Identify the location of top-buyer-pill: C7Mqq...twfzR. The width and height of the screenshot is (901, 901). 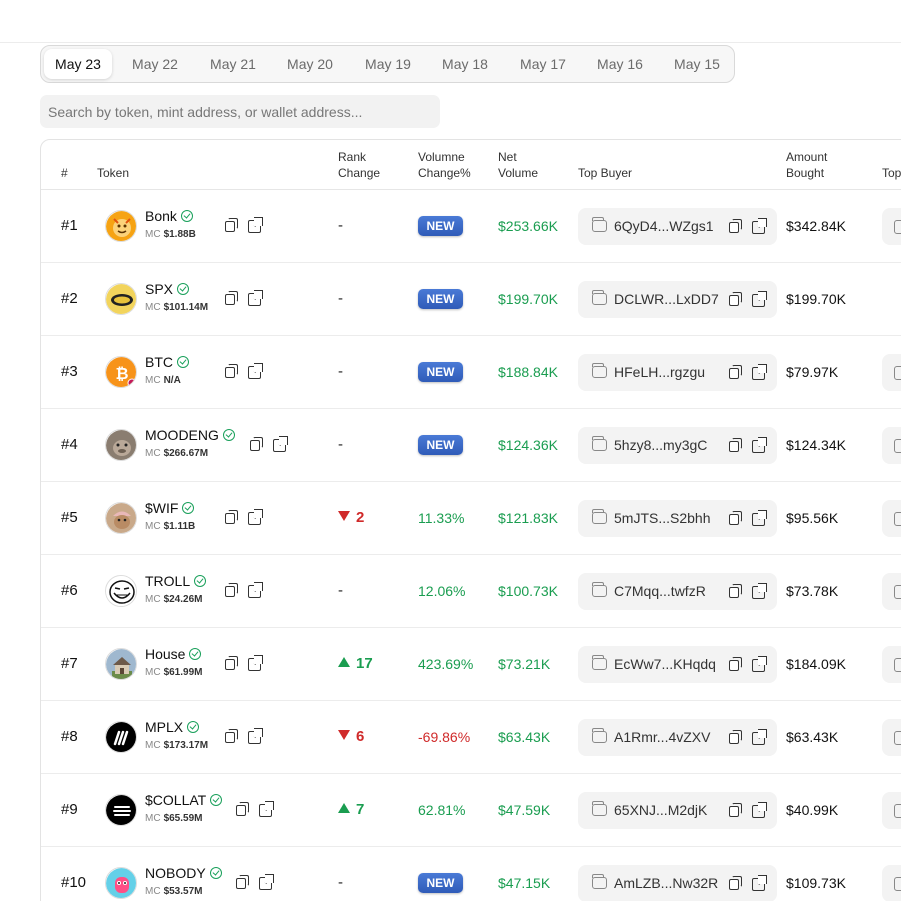
(677, 591).